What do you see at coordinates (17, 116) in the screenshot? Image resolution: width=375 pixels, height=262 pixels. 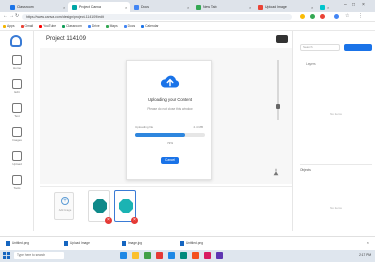 I see `sidebar-item-label: Text` at bounding box center [17, 116].